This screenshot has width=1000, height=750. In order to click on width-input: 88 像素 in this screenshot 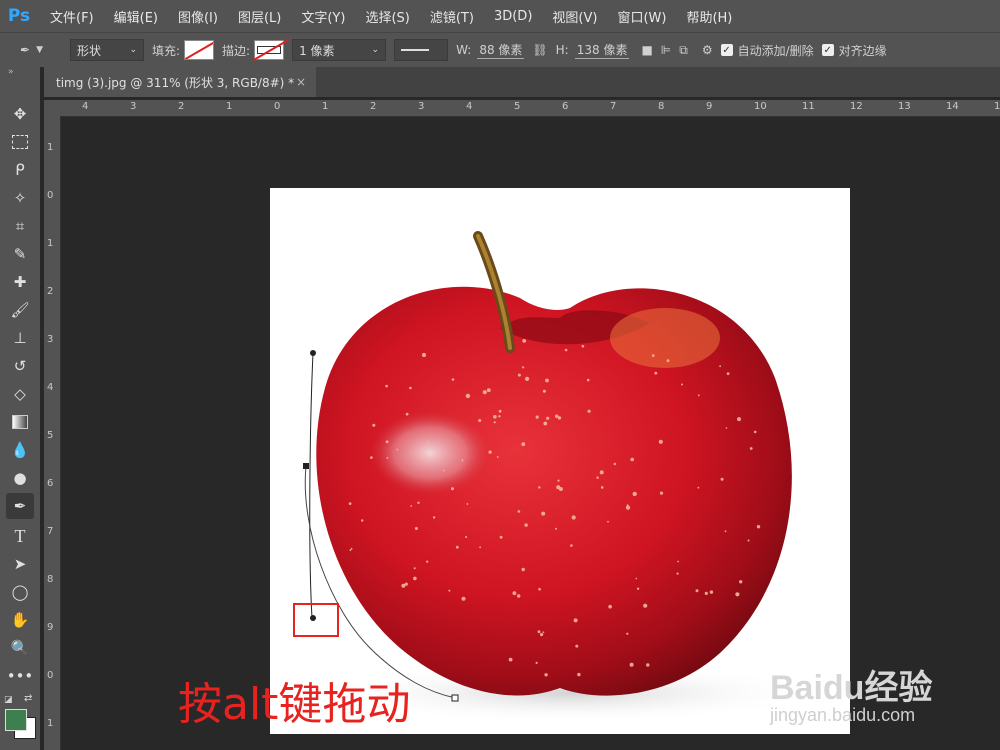, I will do `click(501, 50)`.